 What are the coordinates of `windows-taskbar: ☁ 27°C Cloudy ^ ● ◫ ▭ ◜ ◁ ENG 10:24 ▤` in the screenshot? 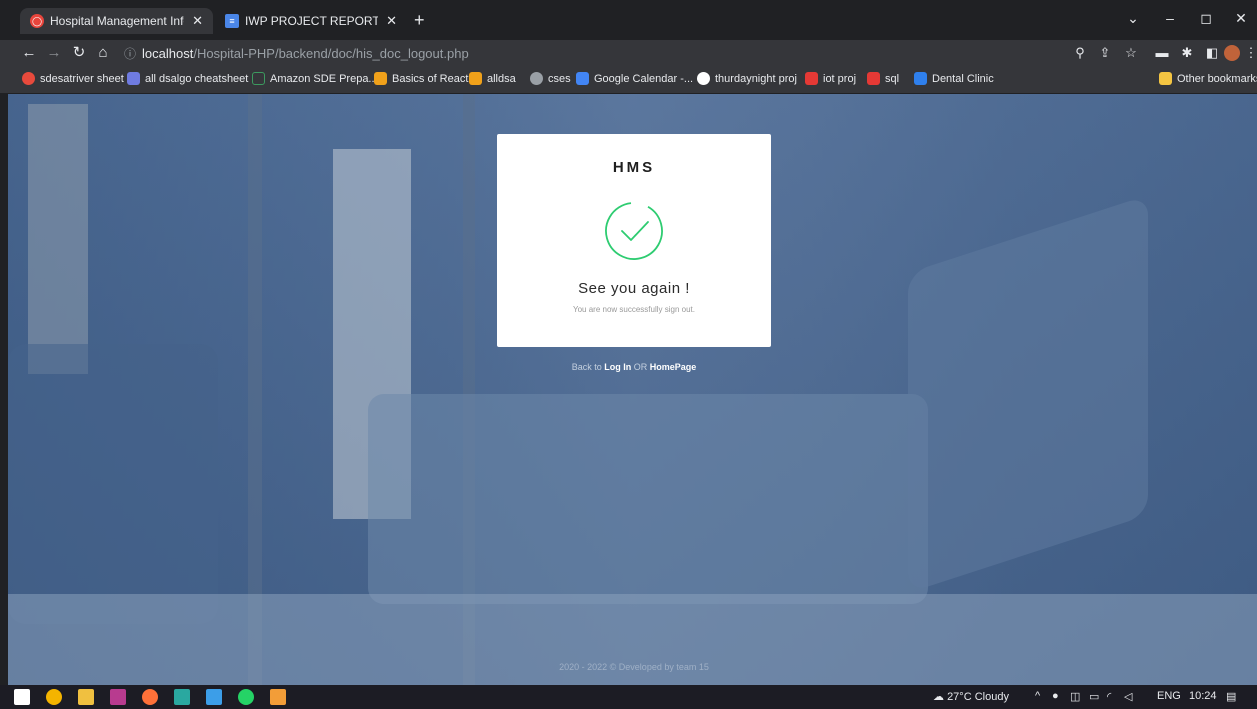 It's located at (628, 697).